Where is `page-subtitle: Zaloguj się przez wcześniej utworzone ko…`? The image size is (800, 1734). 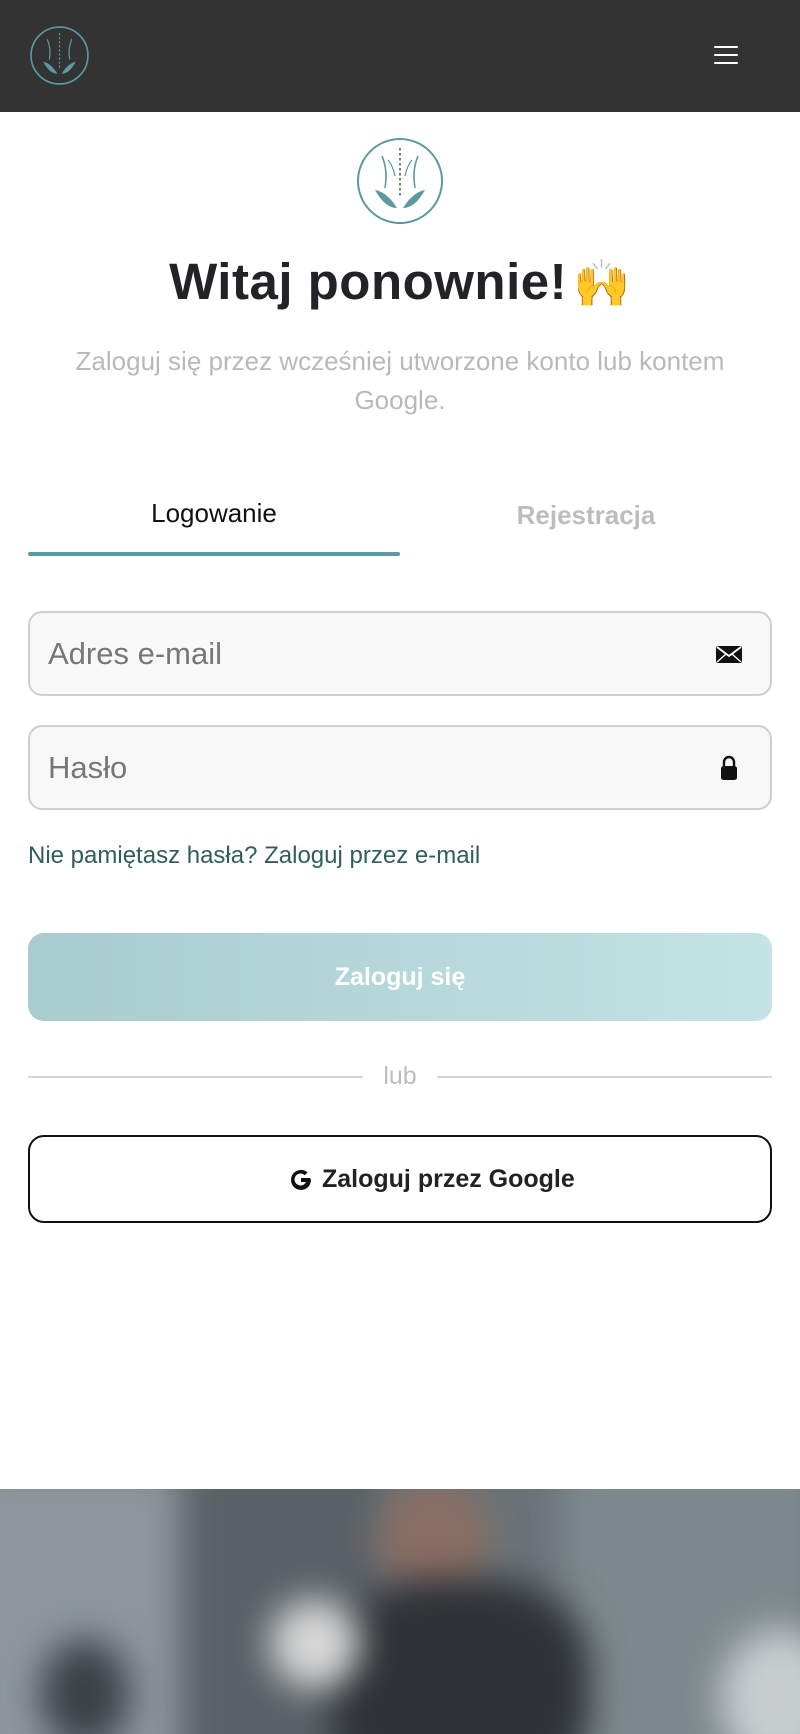
page-subtitle: Zaloguj się przez wcześniej utworzone ko… is located at coordinates (400, 380).